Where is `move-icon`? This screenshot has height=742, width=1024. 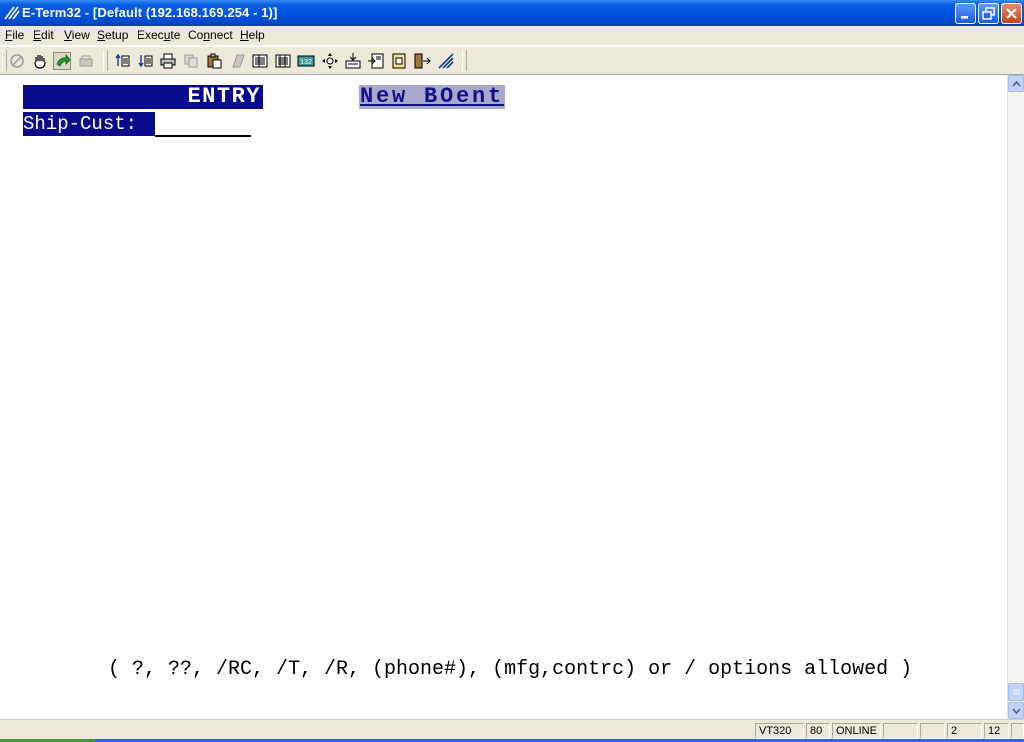 move-icon is located at coordinates (330, 61).